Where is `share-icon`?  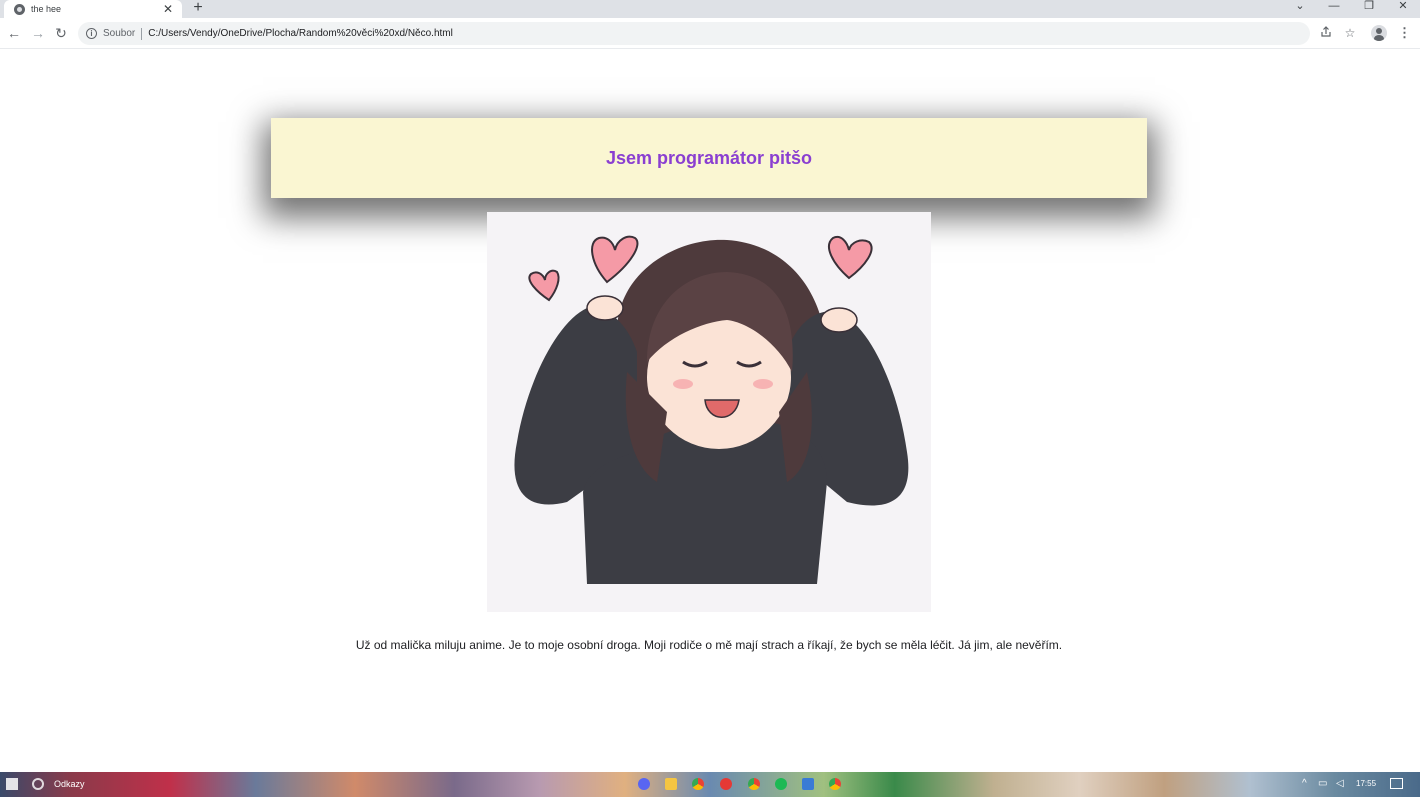
share-icon is located at coordinates (1326, 33).